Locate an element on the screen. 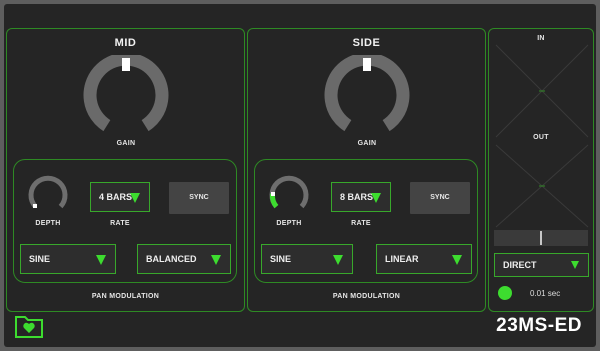 The height and width of the screenshot is (351, 600). side-gain-knob is located at coordinates (367, 100).